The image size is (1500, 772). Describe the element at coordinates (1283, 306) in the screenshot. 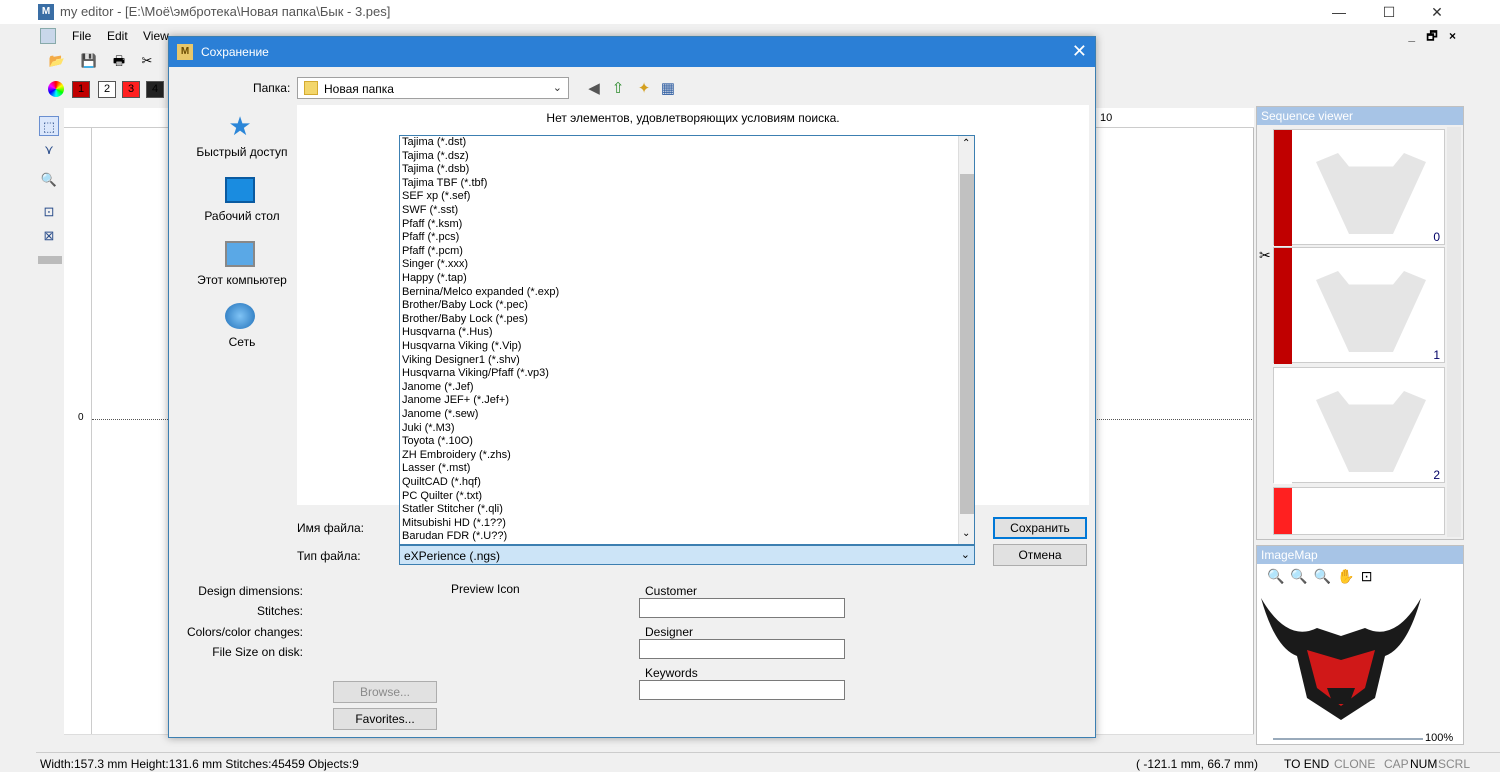

I see `color-bar` at that location.